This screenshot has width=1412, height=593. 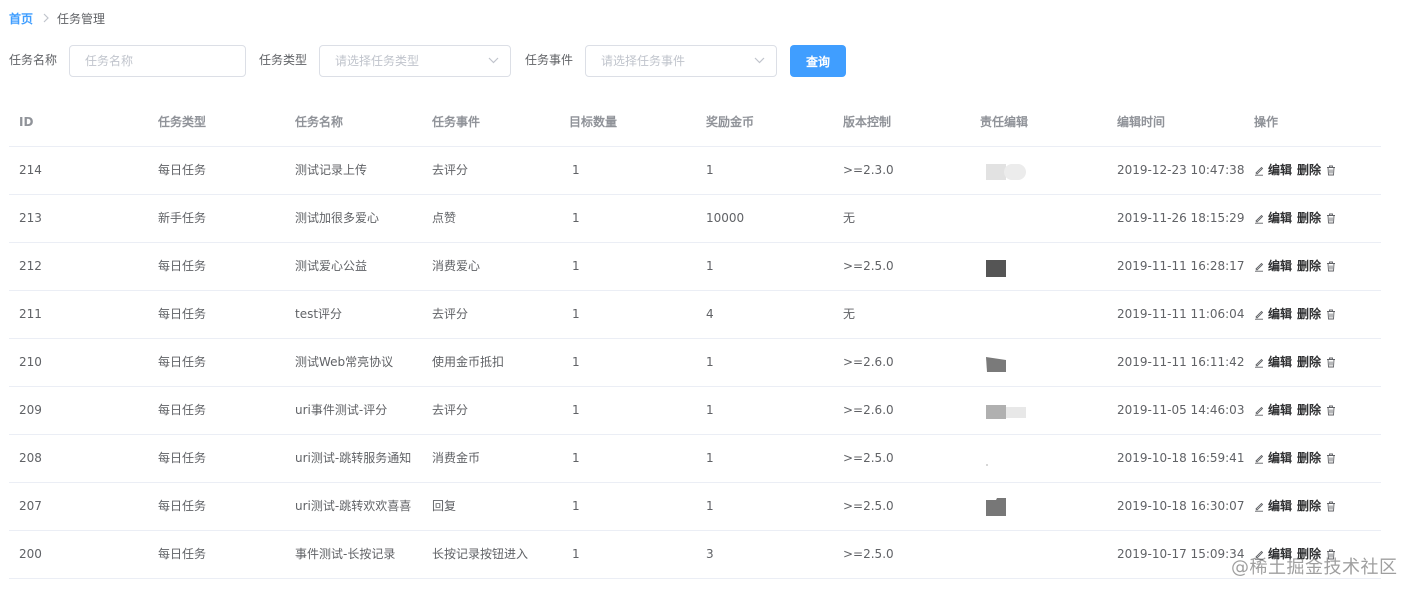 I want to click on chevron-down-icon, so click(x=759, y=60).